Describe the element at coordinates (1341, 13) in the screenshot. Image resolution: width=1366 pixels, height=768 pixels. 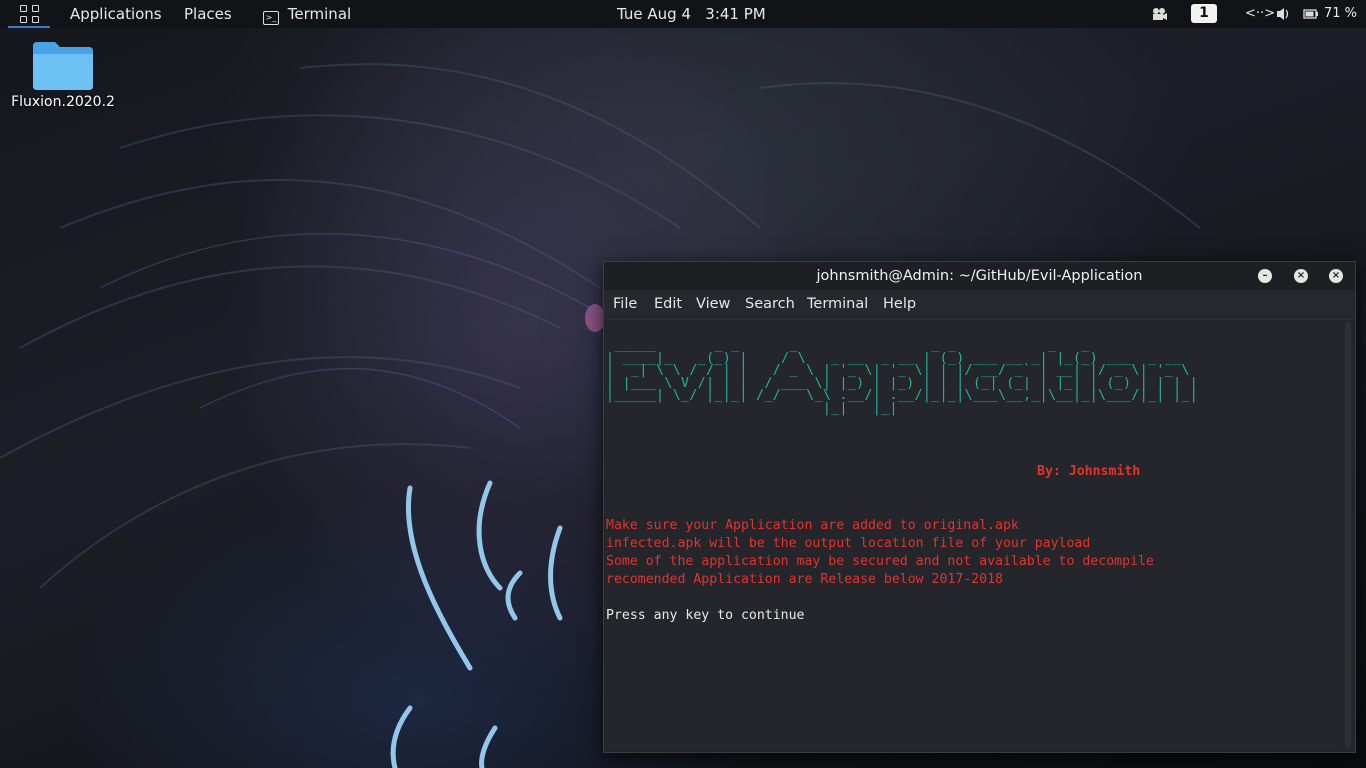
I see `battery-percent: 71 %` at that location.